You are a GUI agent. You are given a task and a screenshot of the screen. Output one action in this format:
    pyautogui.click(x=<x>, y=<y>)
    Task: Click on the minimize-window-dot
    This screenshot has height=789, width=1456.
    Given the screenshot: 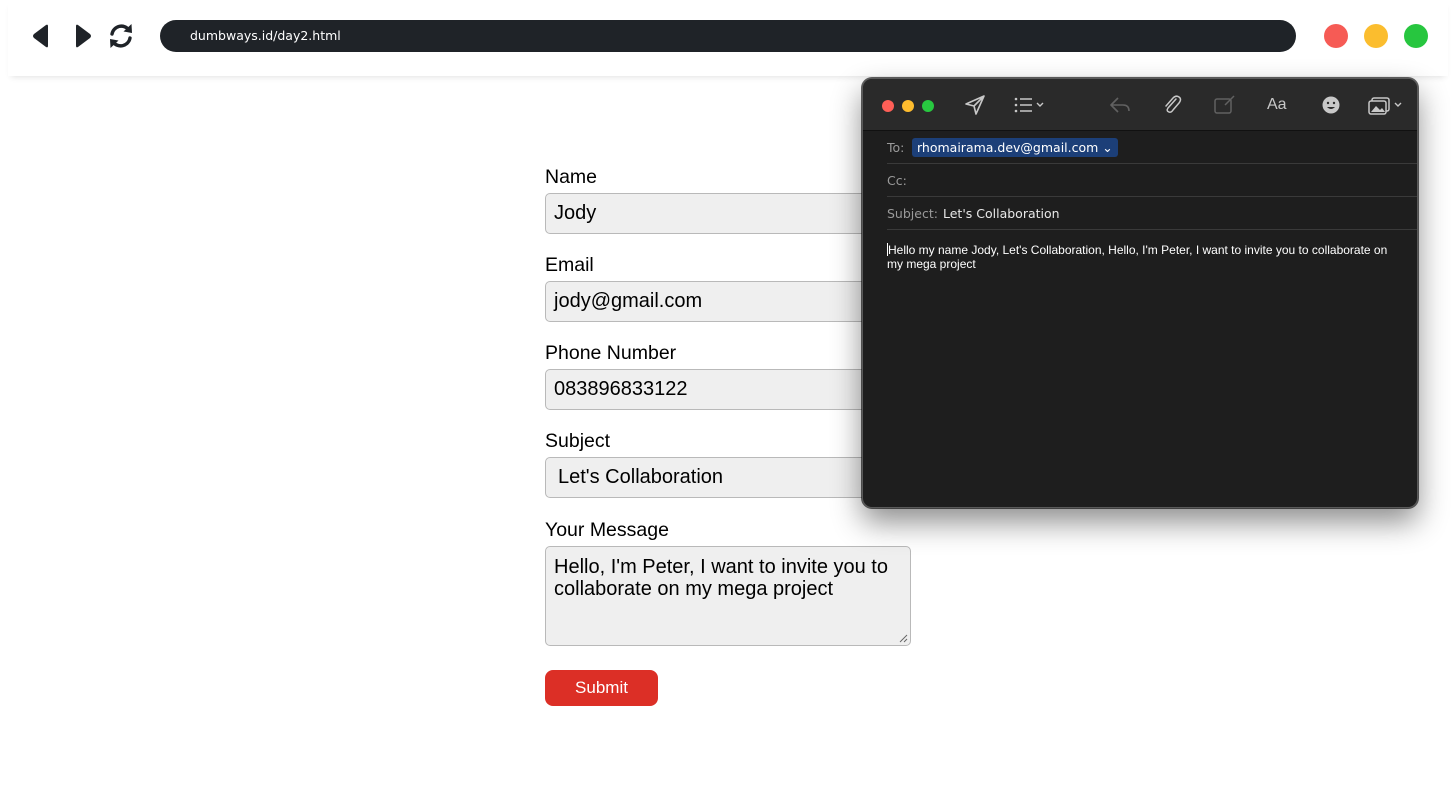 What is the action you would take?
    pyautogui.click(x=1376, y=36)
    